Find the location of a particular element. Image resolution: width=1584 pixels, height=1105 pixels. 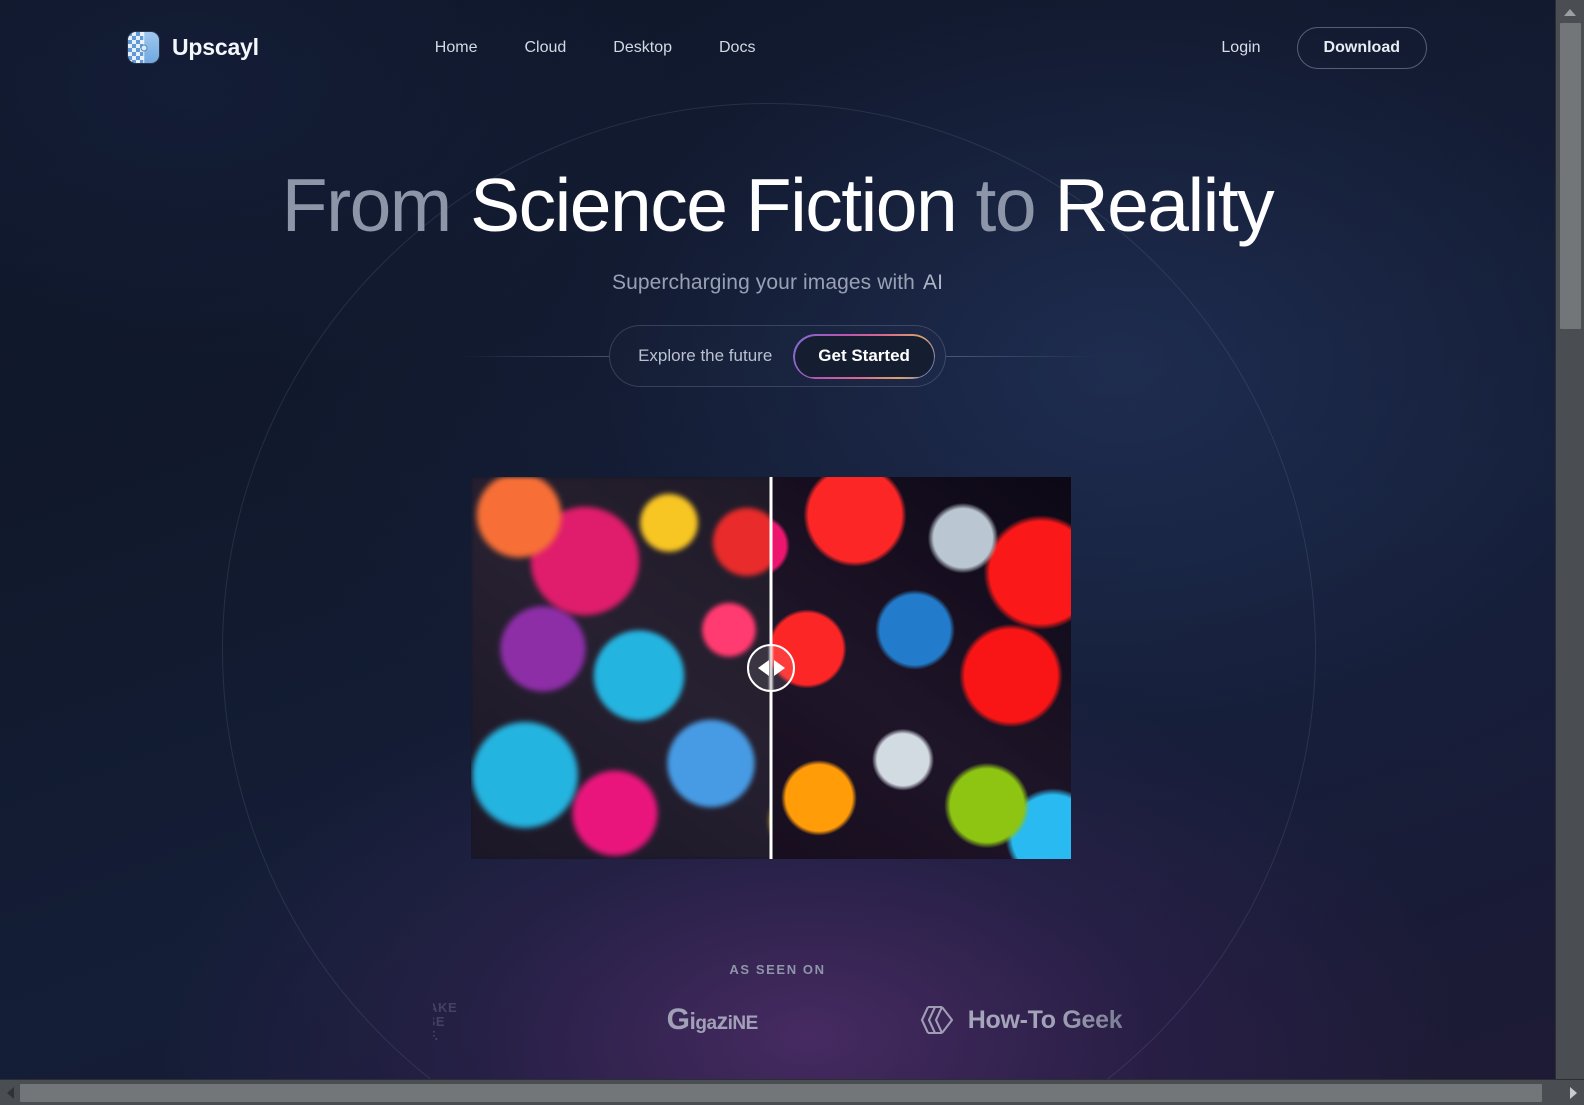

comparison-viewport is located at coordinates (771, 668).